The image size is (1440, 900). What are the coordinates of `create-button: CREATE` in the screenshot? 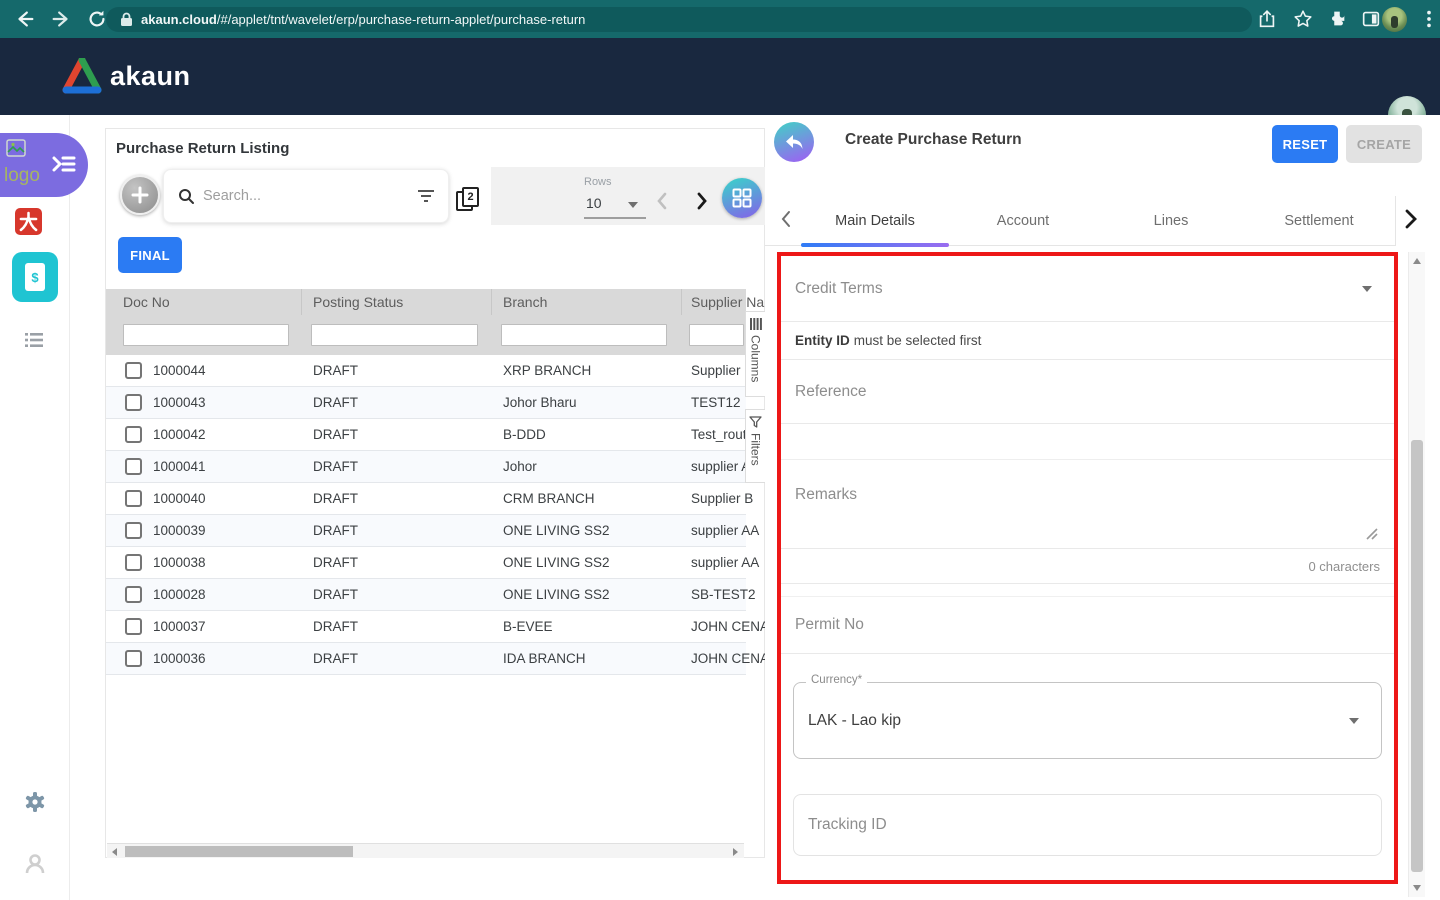 It's located at (1384, 144).